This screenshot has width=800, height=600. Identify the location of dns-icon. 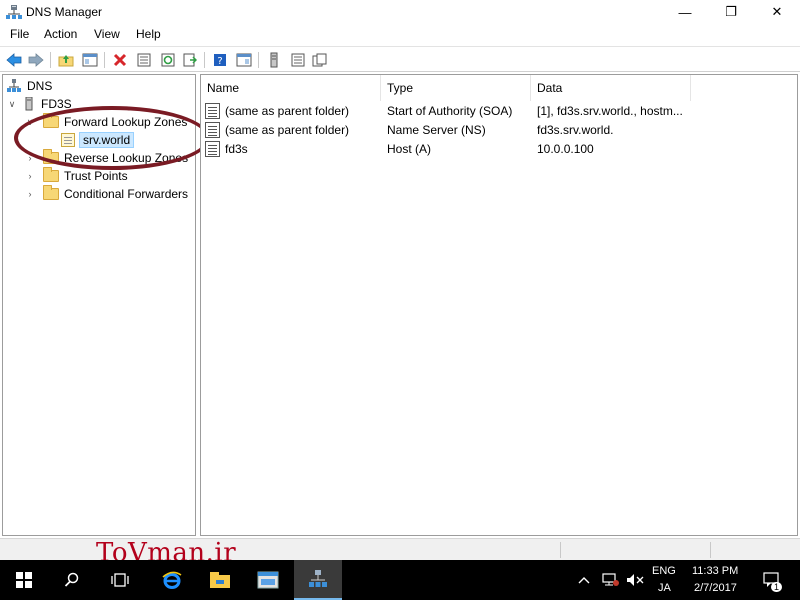
(14, 86).